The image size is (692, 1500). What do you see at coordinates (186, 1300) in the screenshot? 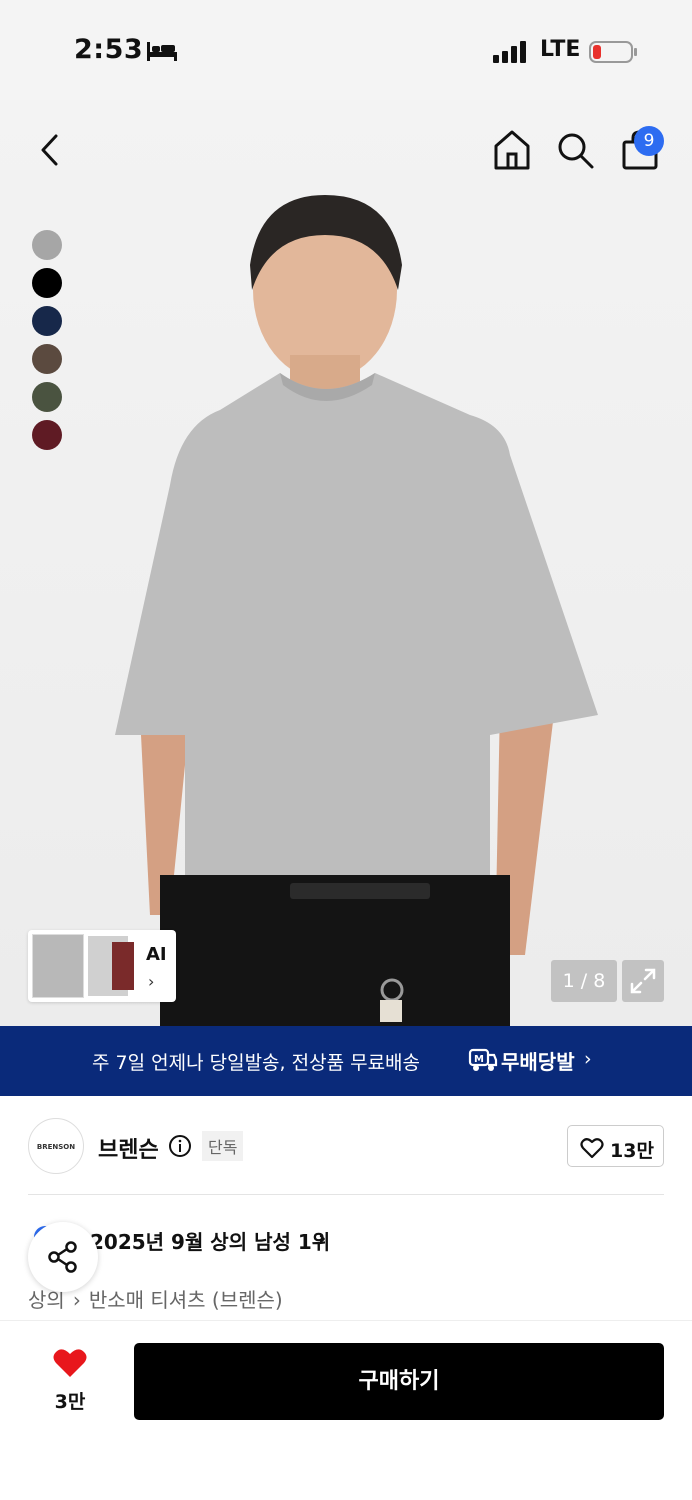
I see `breadcrumb-item: 반소매 티셔츠 (브렌슨)` at bounding box center [186, 1300].